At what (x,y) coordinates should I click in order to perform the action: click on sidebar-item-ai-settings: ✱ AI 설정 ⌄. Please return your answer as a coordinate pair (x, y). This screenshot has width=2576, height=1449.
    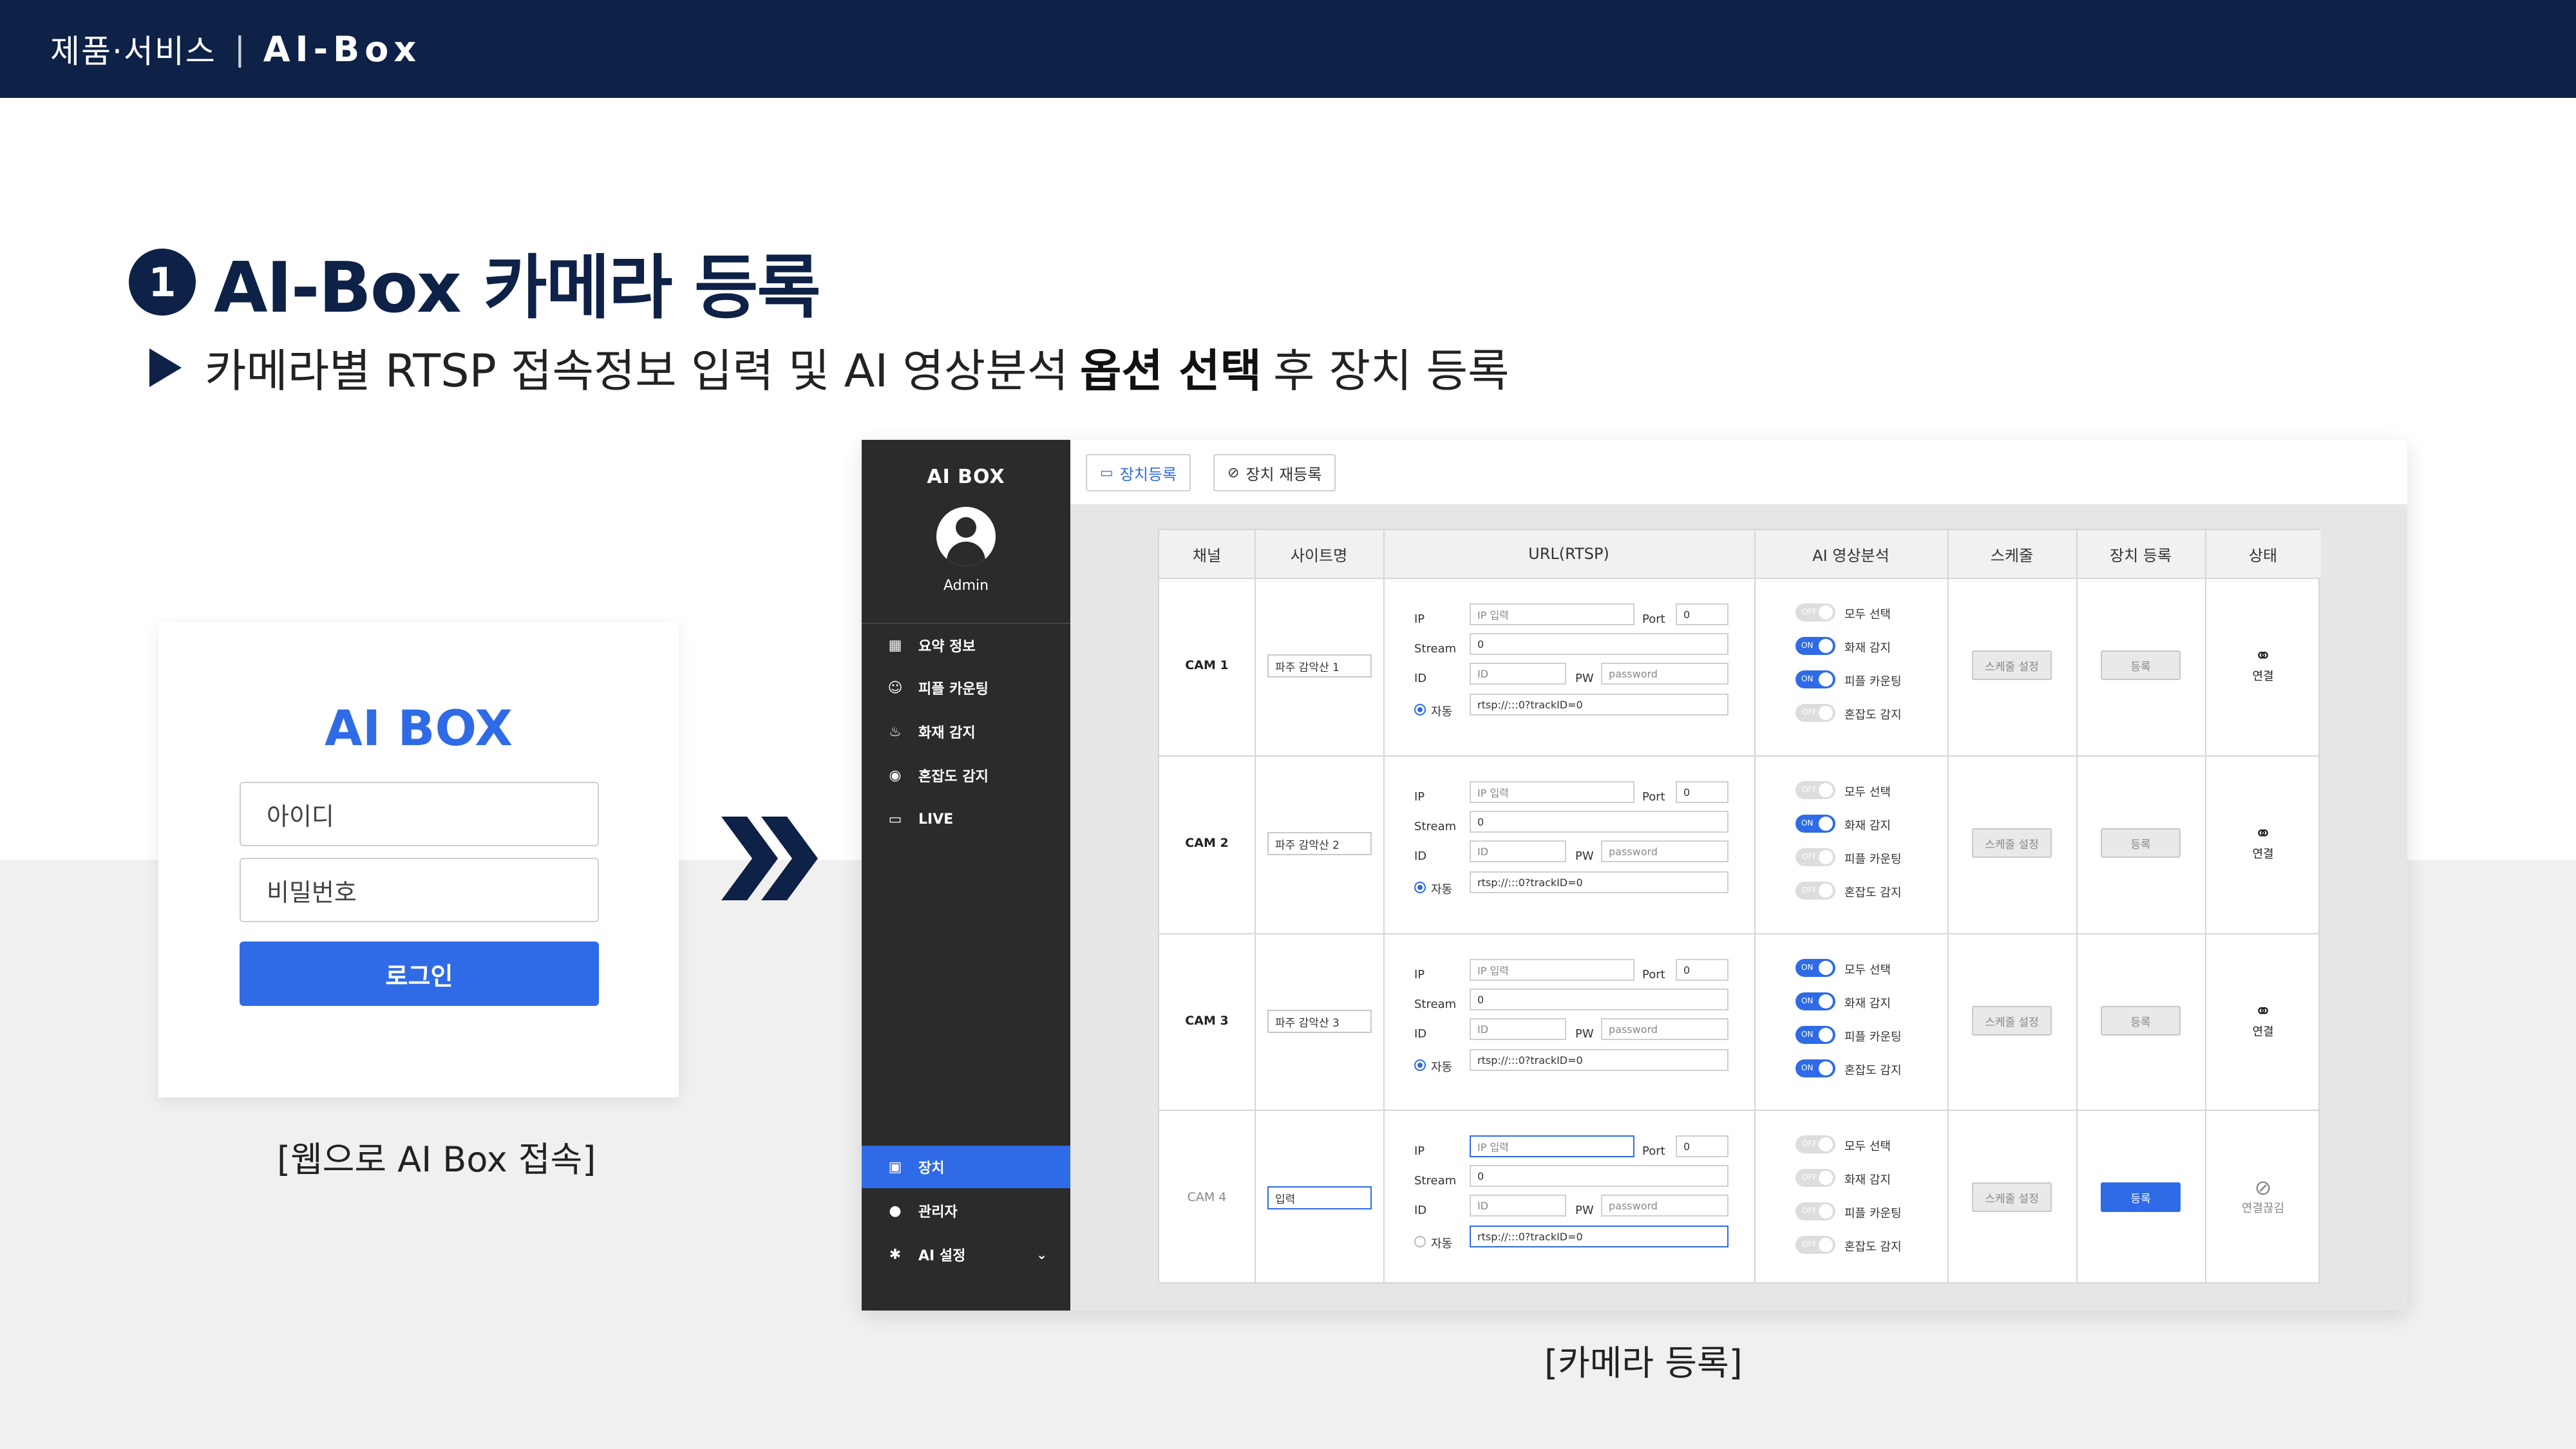
    Looking at the image, I should click on (966, 1254).